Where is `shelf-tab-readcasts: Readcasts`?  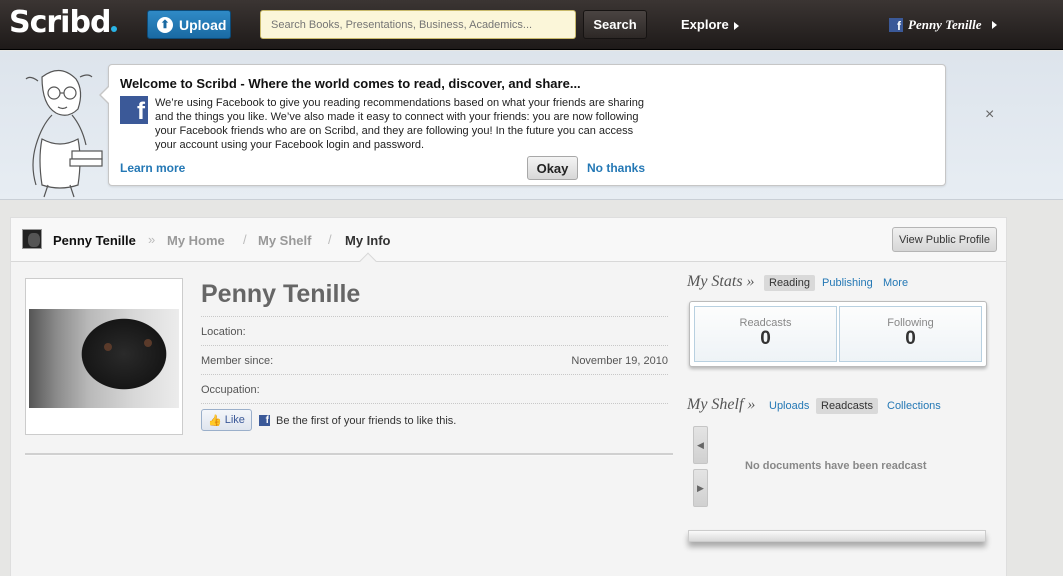
shelf-tab-readcasts: Readcasts is located at coordinates (847, 406).